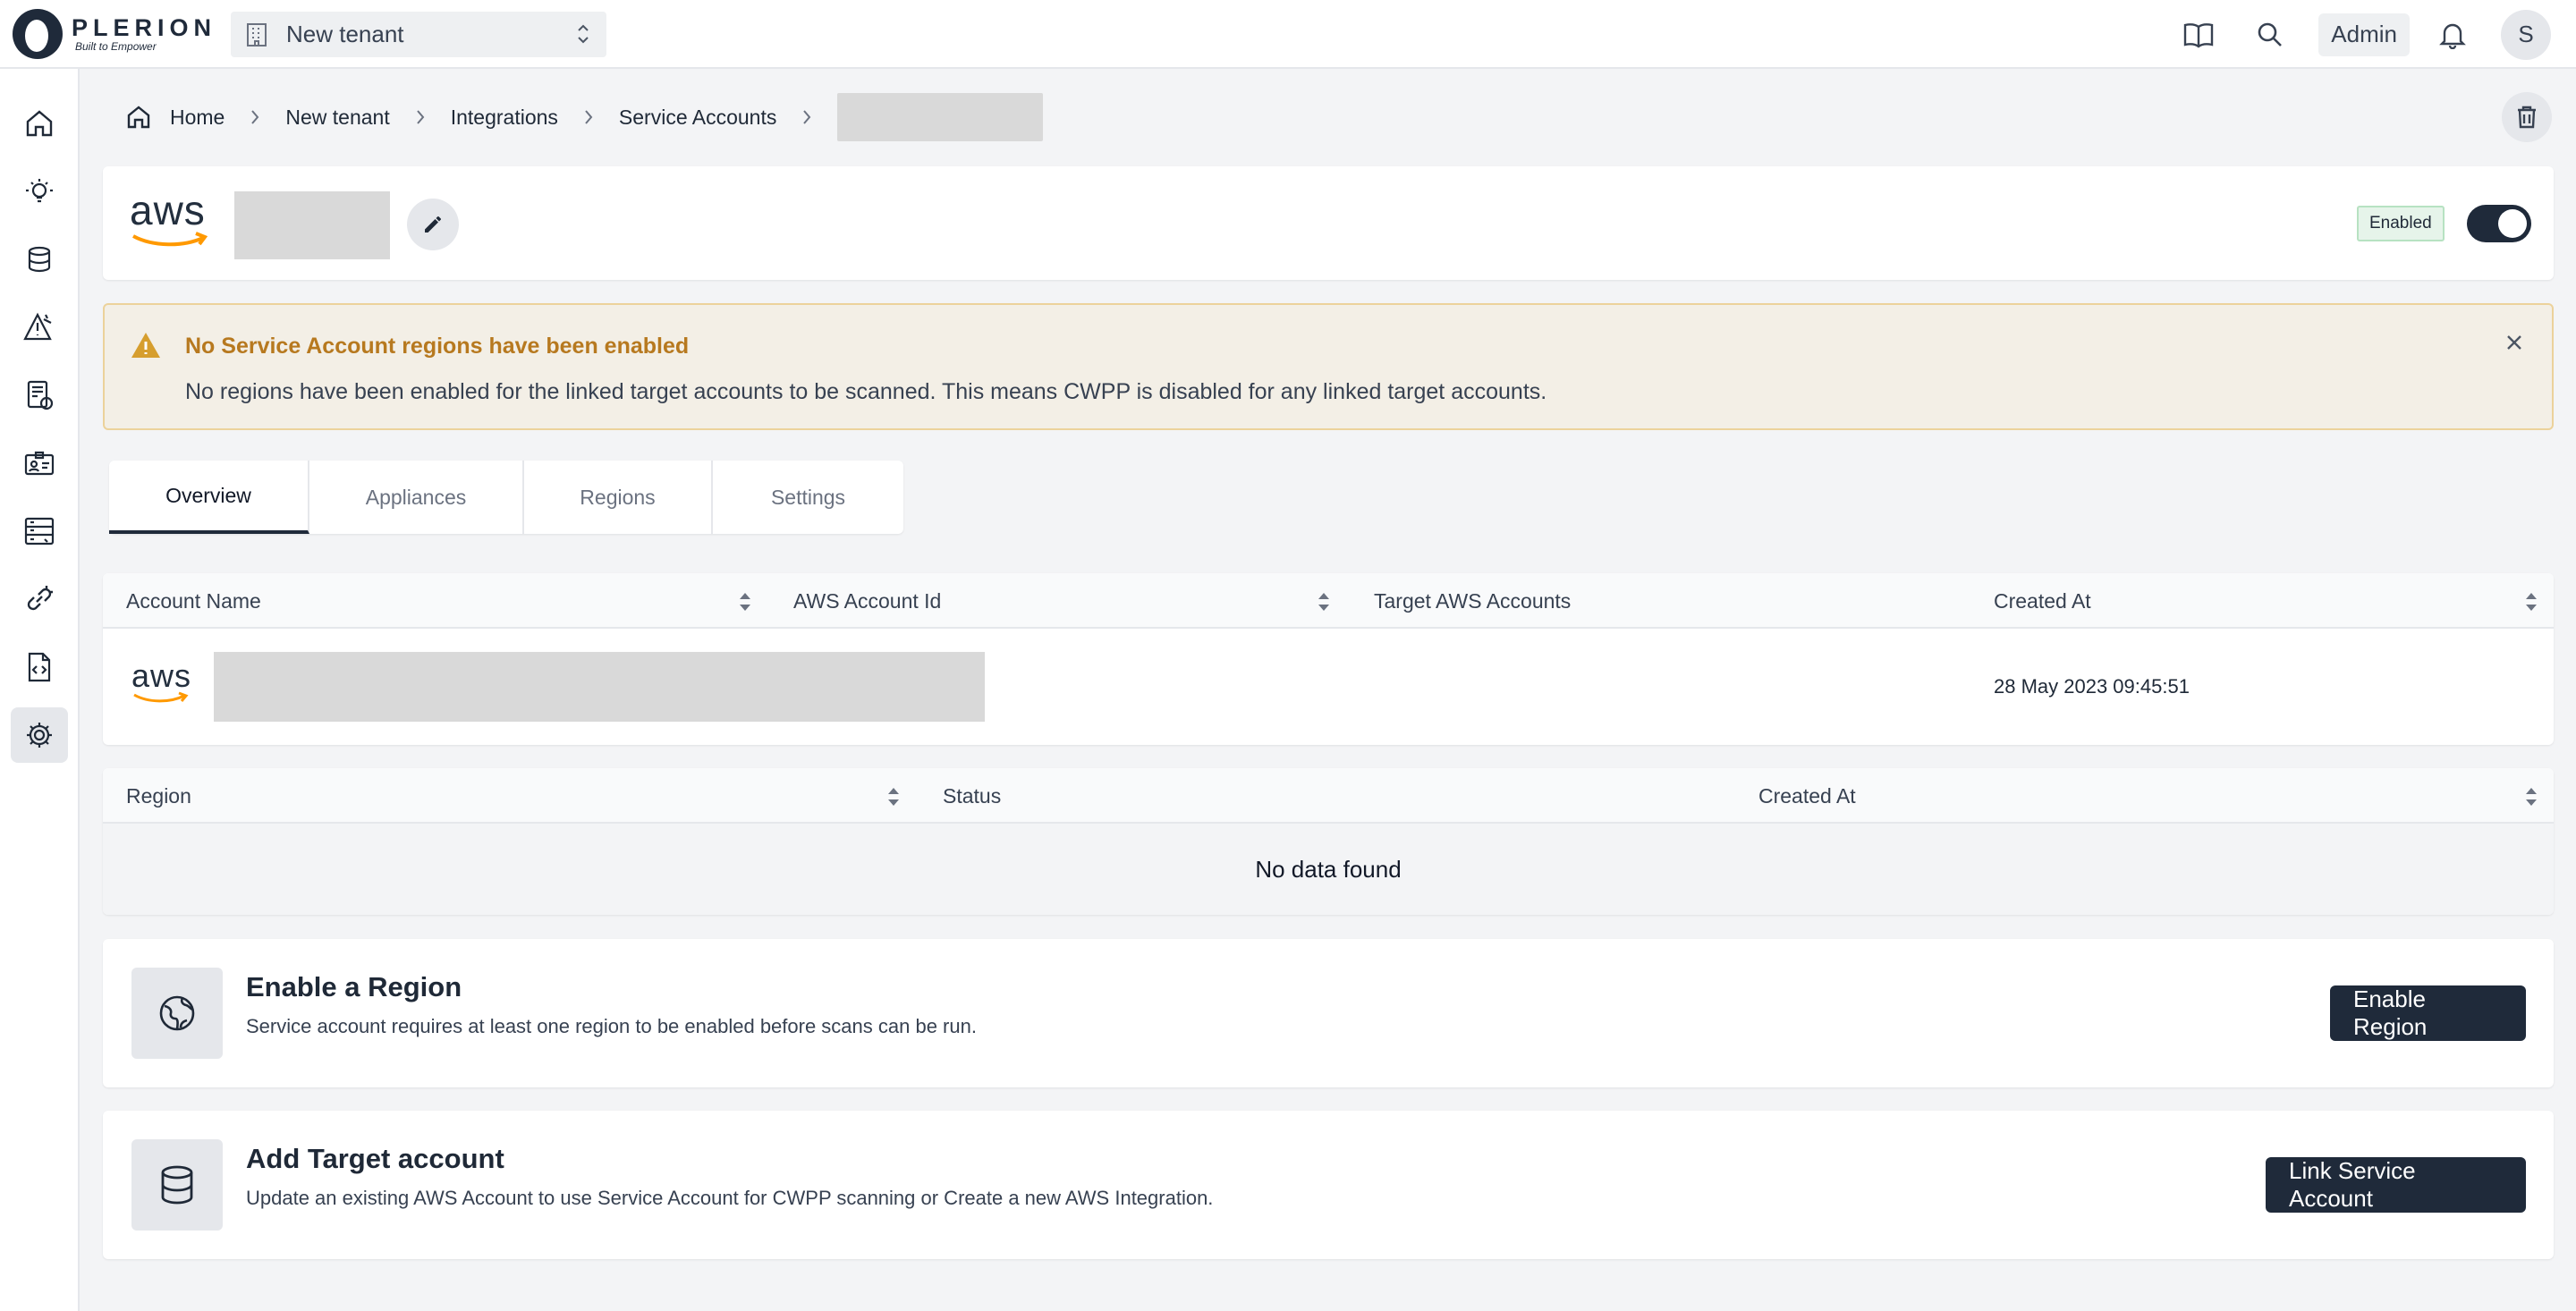 This screenshot has width=2576, height=1311. What do you see at coordinates (808, 497) in the screenshot?
I see `tab-settings: Settings` at bounding box center [808, 497].